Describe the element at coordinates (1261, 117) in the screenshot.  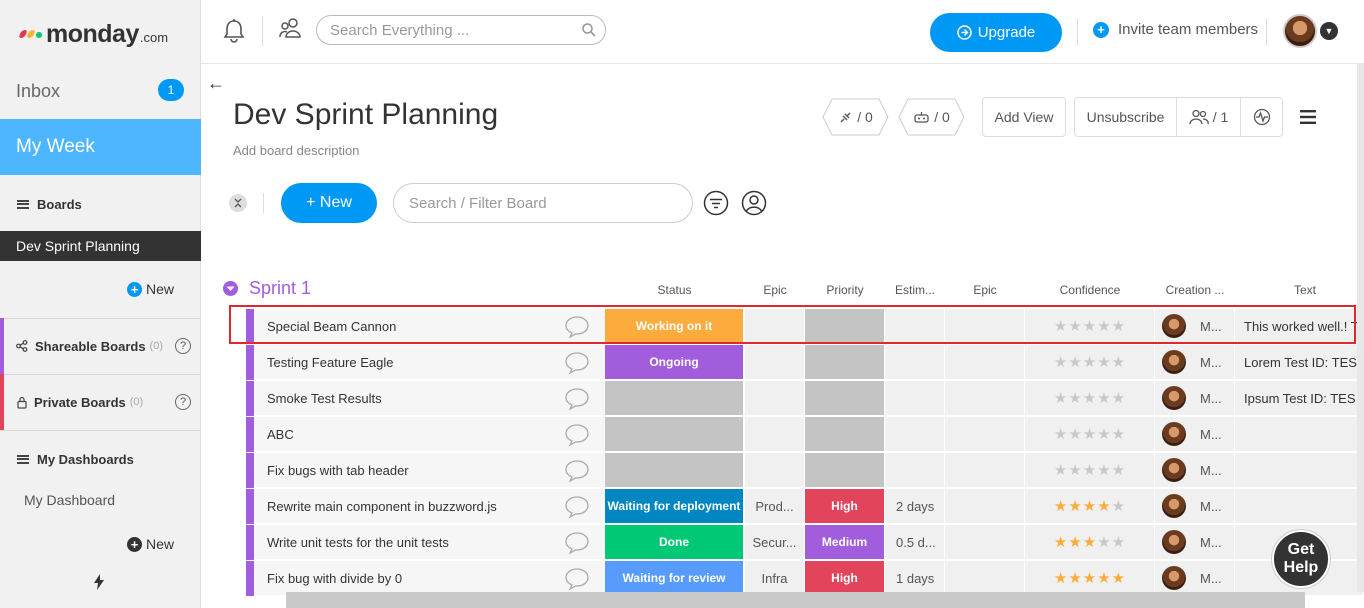
I see `activity-button` at that location.